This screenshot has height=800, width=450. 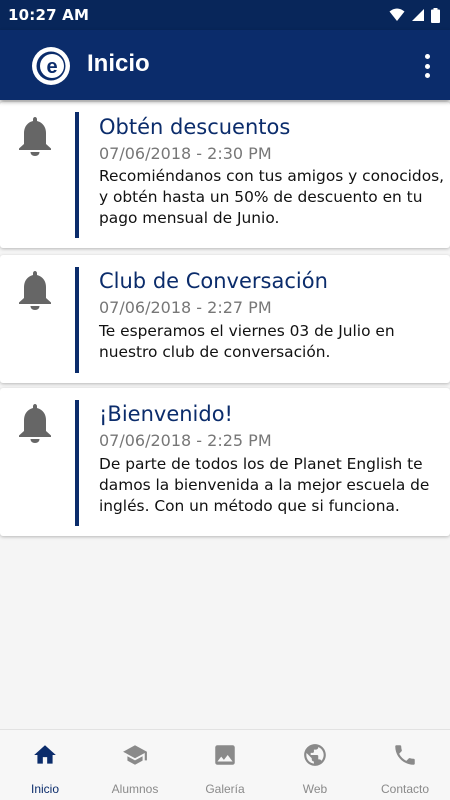 I want to click on nav-label: Galería, so click(x=225, y=789).